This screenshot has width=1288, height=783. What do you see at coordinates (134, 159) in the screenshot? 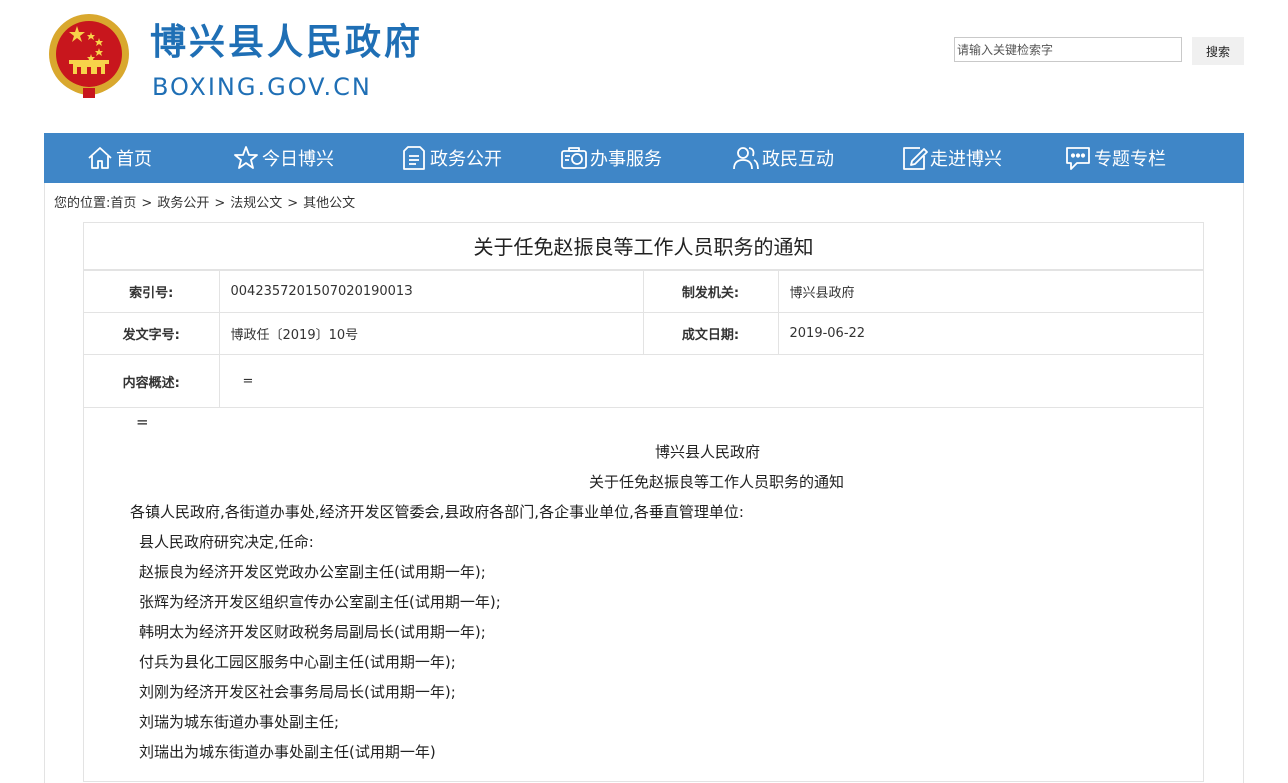
I see `nav-label-home: 首页` at bounding box center [134, 159].